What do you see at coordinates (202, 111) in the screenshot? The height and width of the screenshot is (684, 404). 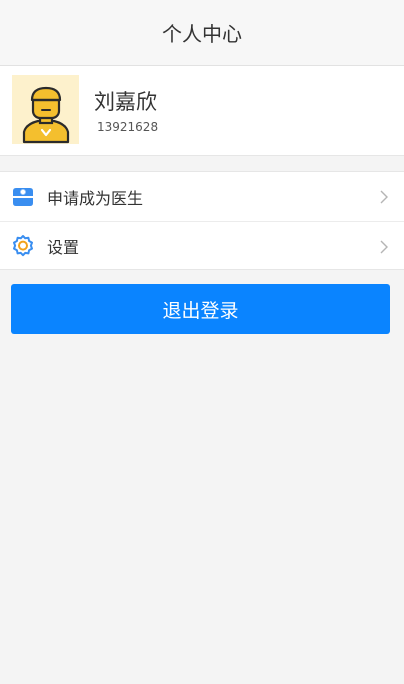 I see `profile-card: 刘嘉欣 13921628` at bounding box center [202, 111].